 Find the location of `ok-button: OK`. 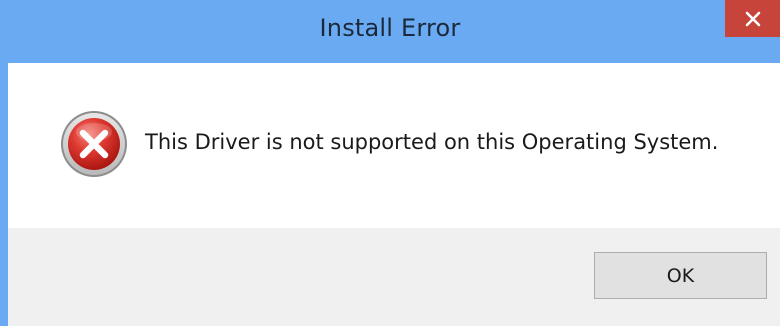

ok-button: OK is located at coordinates (680, 275).